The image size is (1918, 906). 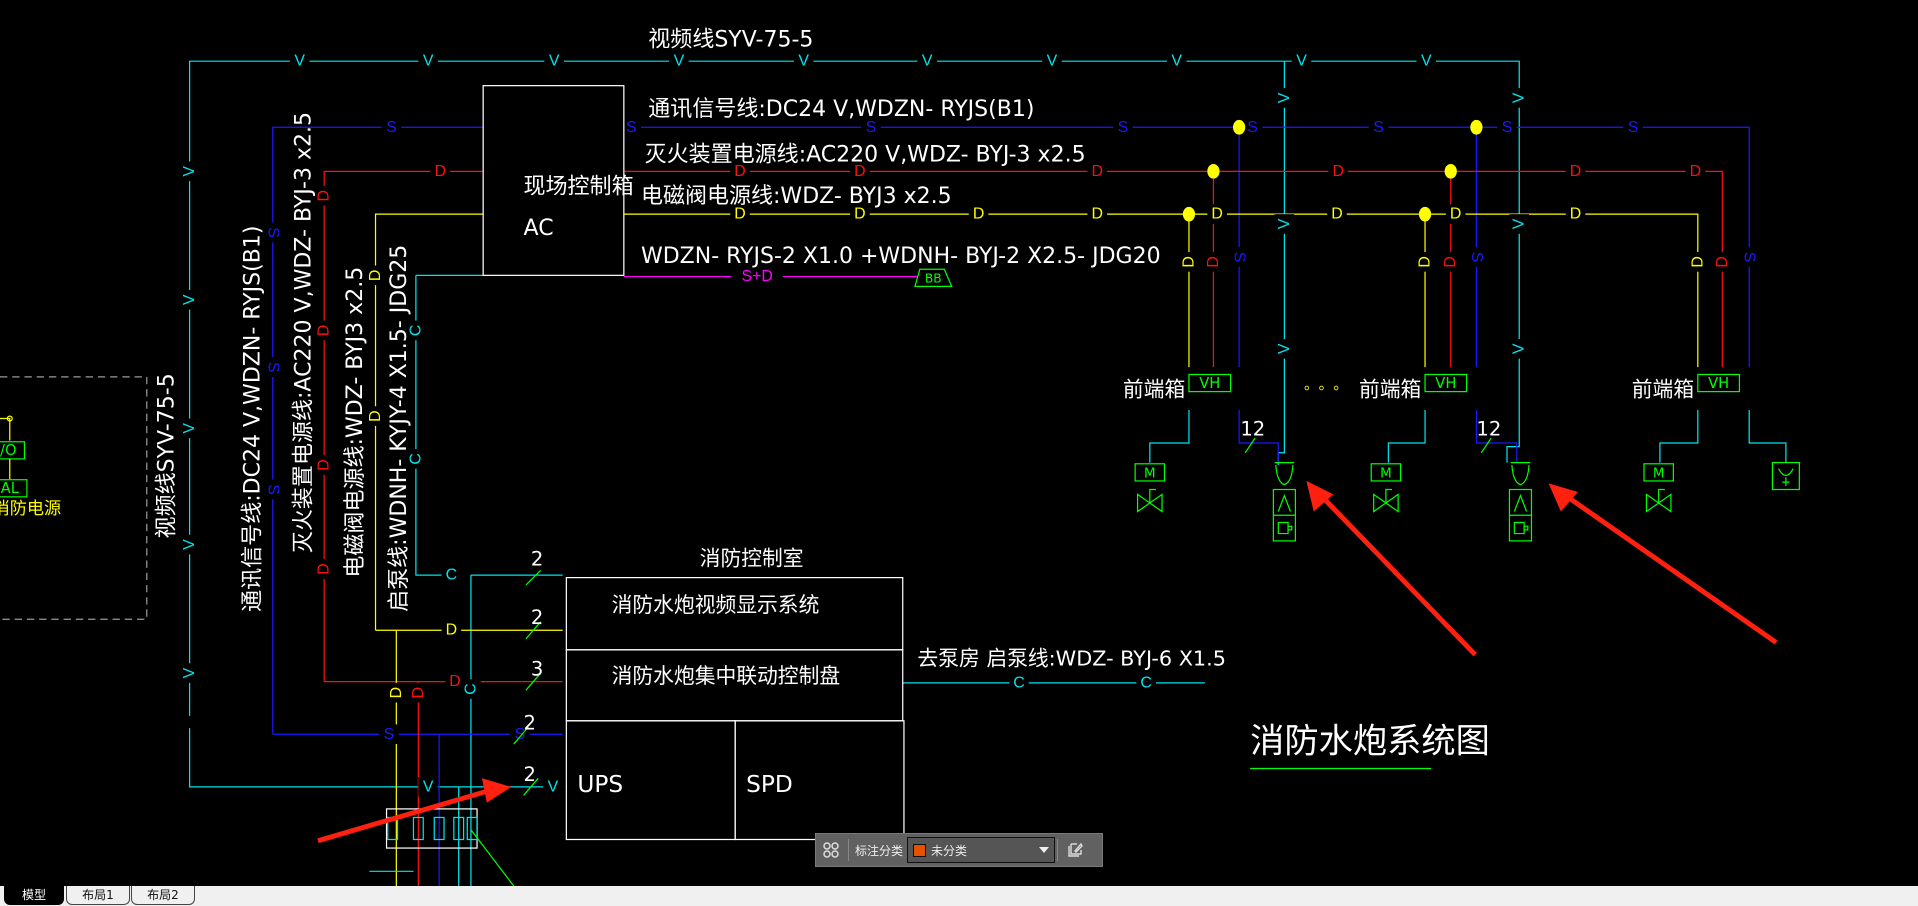 I want to click on linkage-control-panel: 消防水炮集中联动控制盘, so click(x=726, y=676).